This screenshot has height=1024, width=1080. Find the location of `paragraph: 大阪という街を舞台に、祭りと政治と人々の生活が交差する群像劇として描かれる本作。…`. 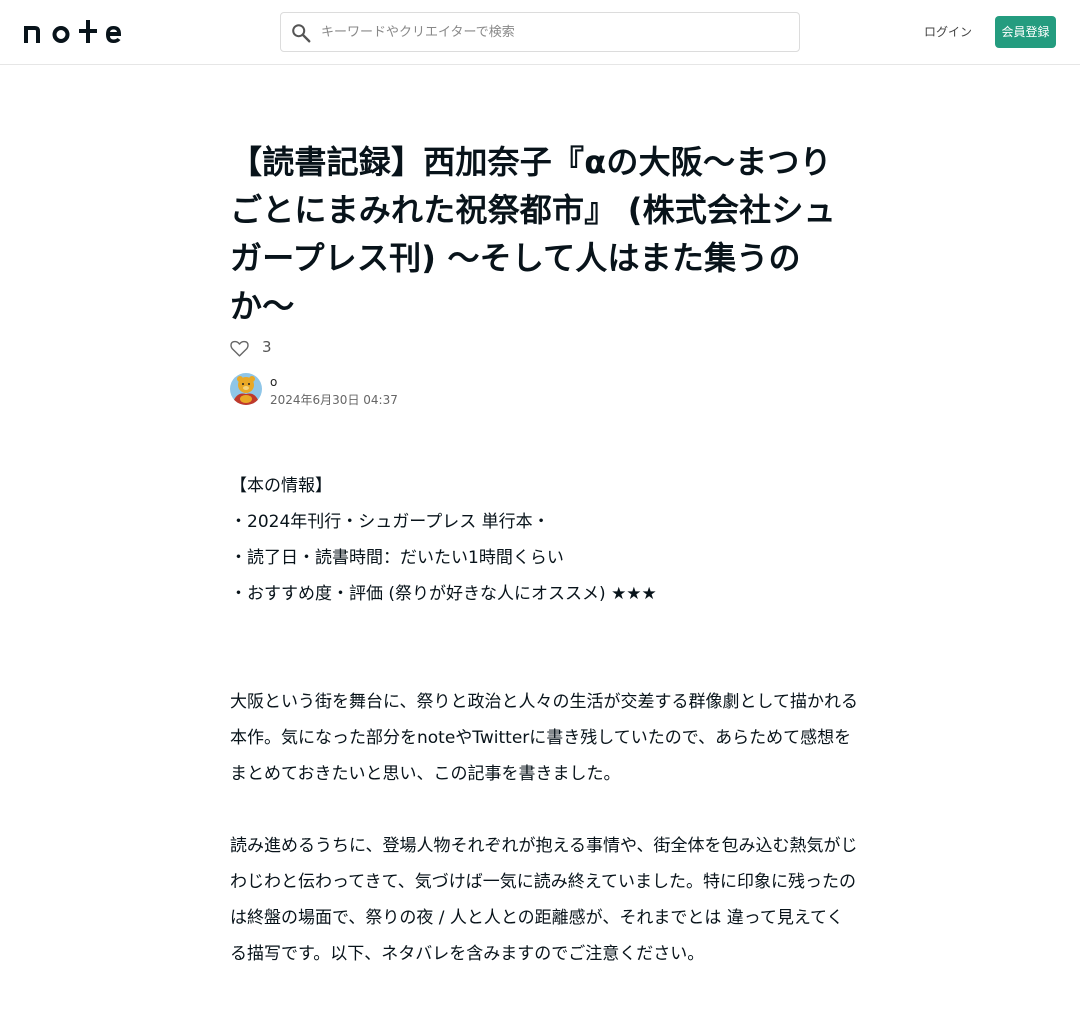

paragraph: 大阪という街を舞台に、祭りと政治と人々の生活が交差する群像劇として描かれる本作。… is located at coordinates (544, 738).